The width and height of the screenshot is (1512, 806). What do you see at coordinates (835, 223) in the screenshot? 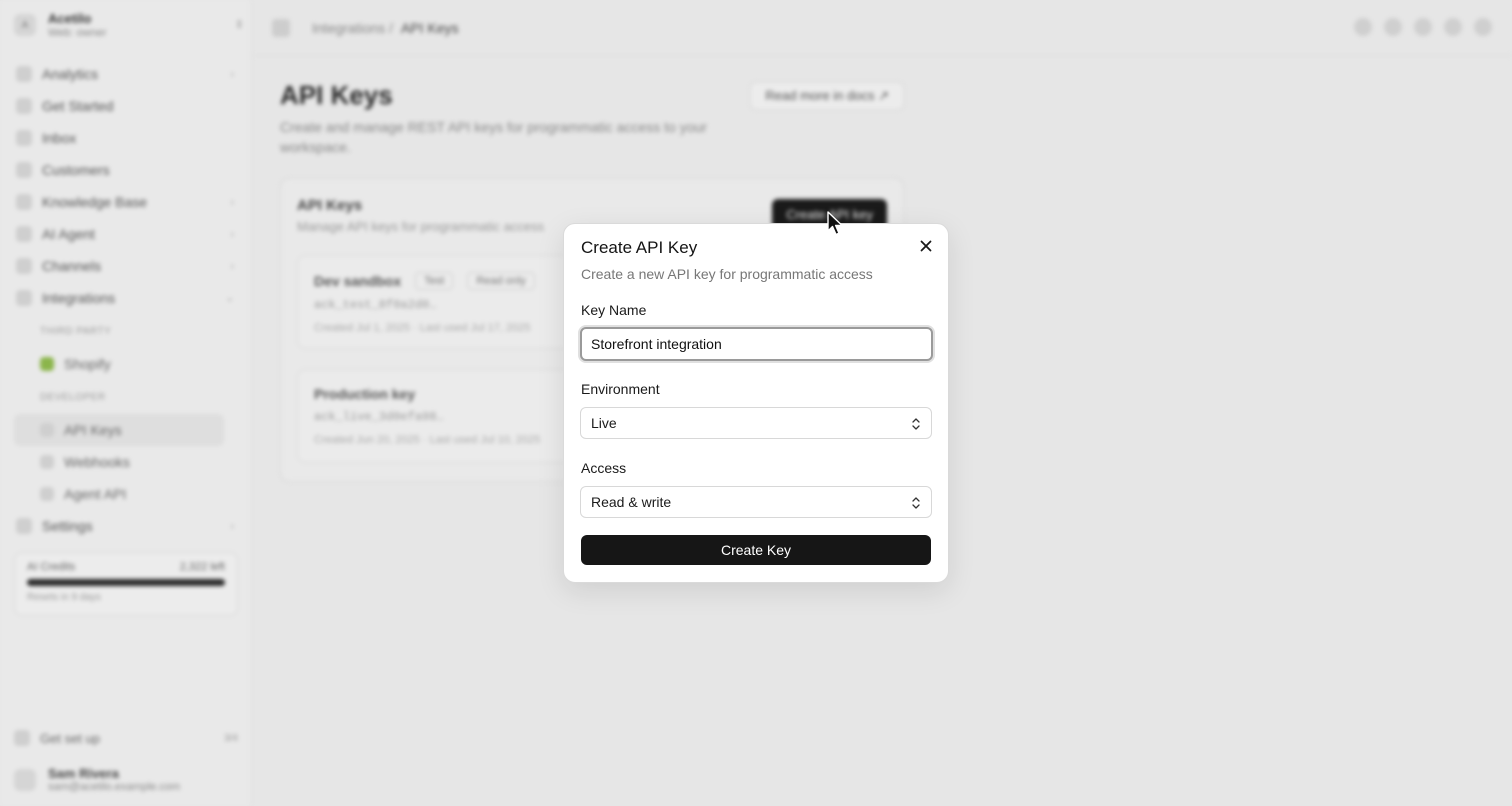
I see `mouse-cursor-icon` at bounding box center [835, 223].